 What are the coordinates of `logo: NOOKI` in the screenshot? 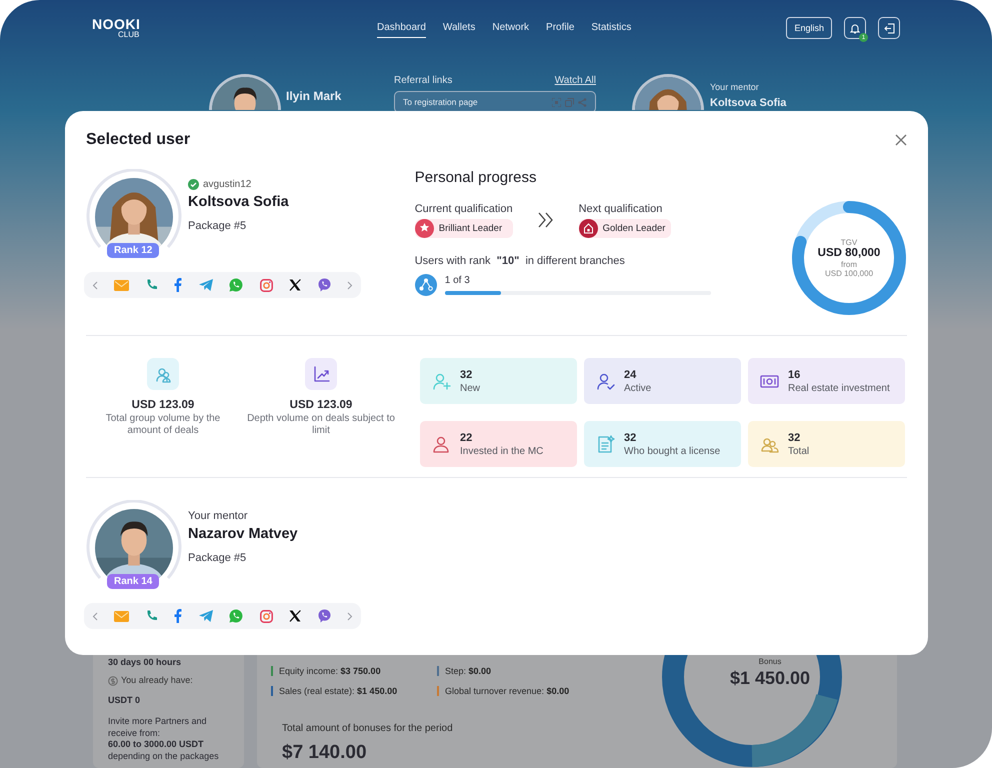 It's located at (234, 24).